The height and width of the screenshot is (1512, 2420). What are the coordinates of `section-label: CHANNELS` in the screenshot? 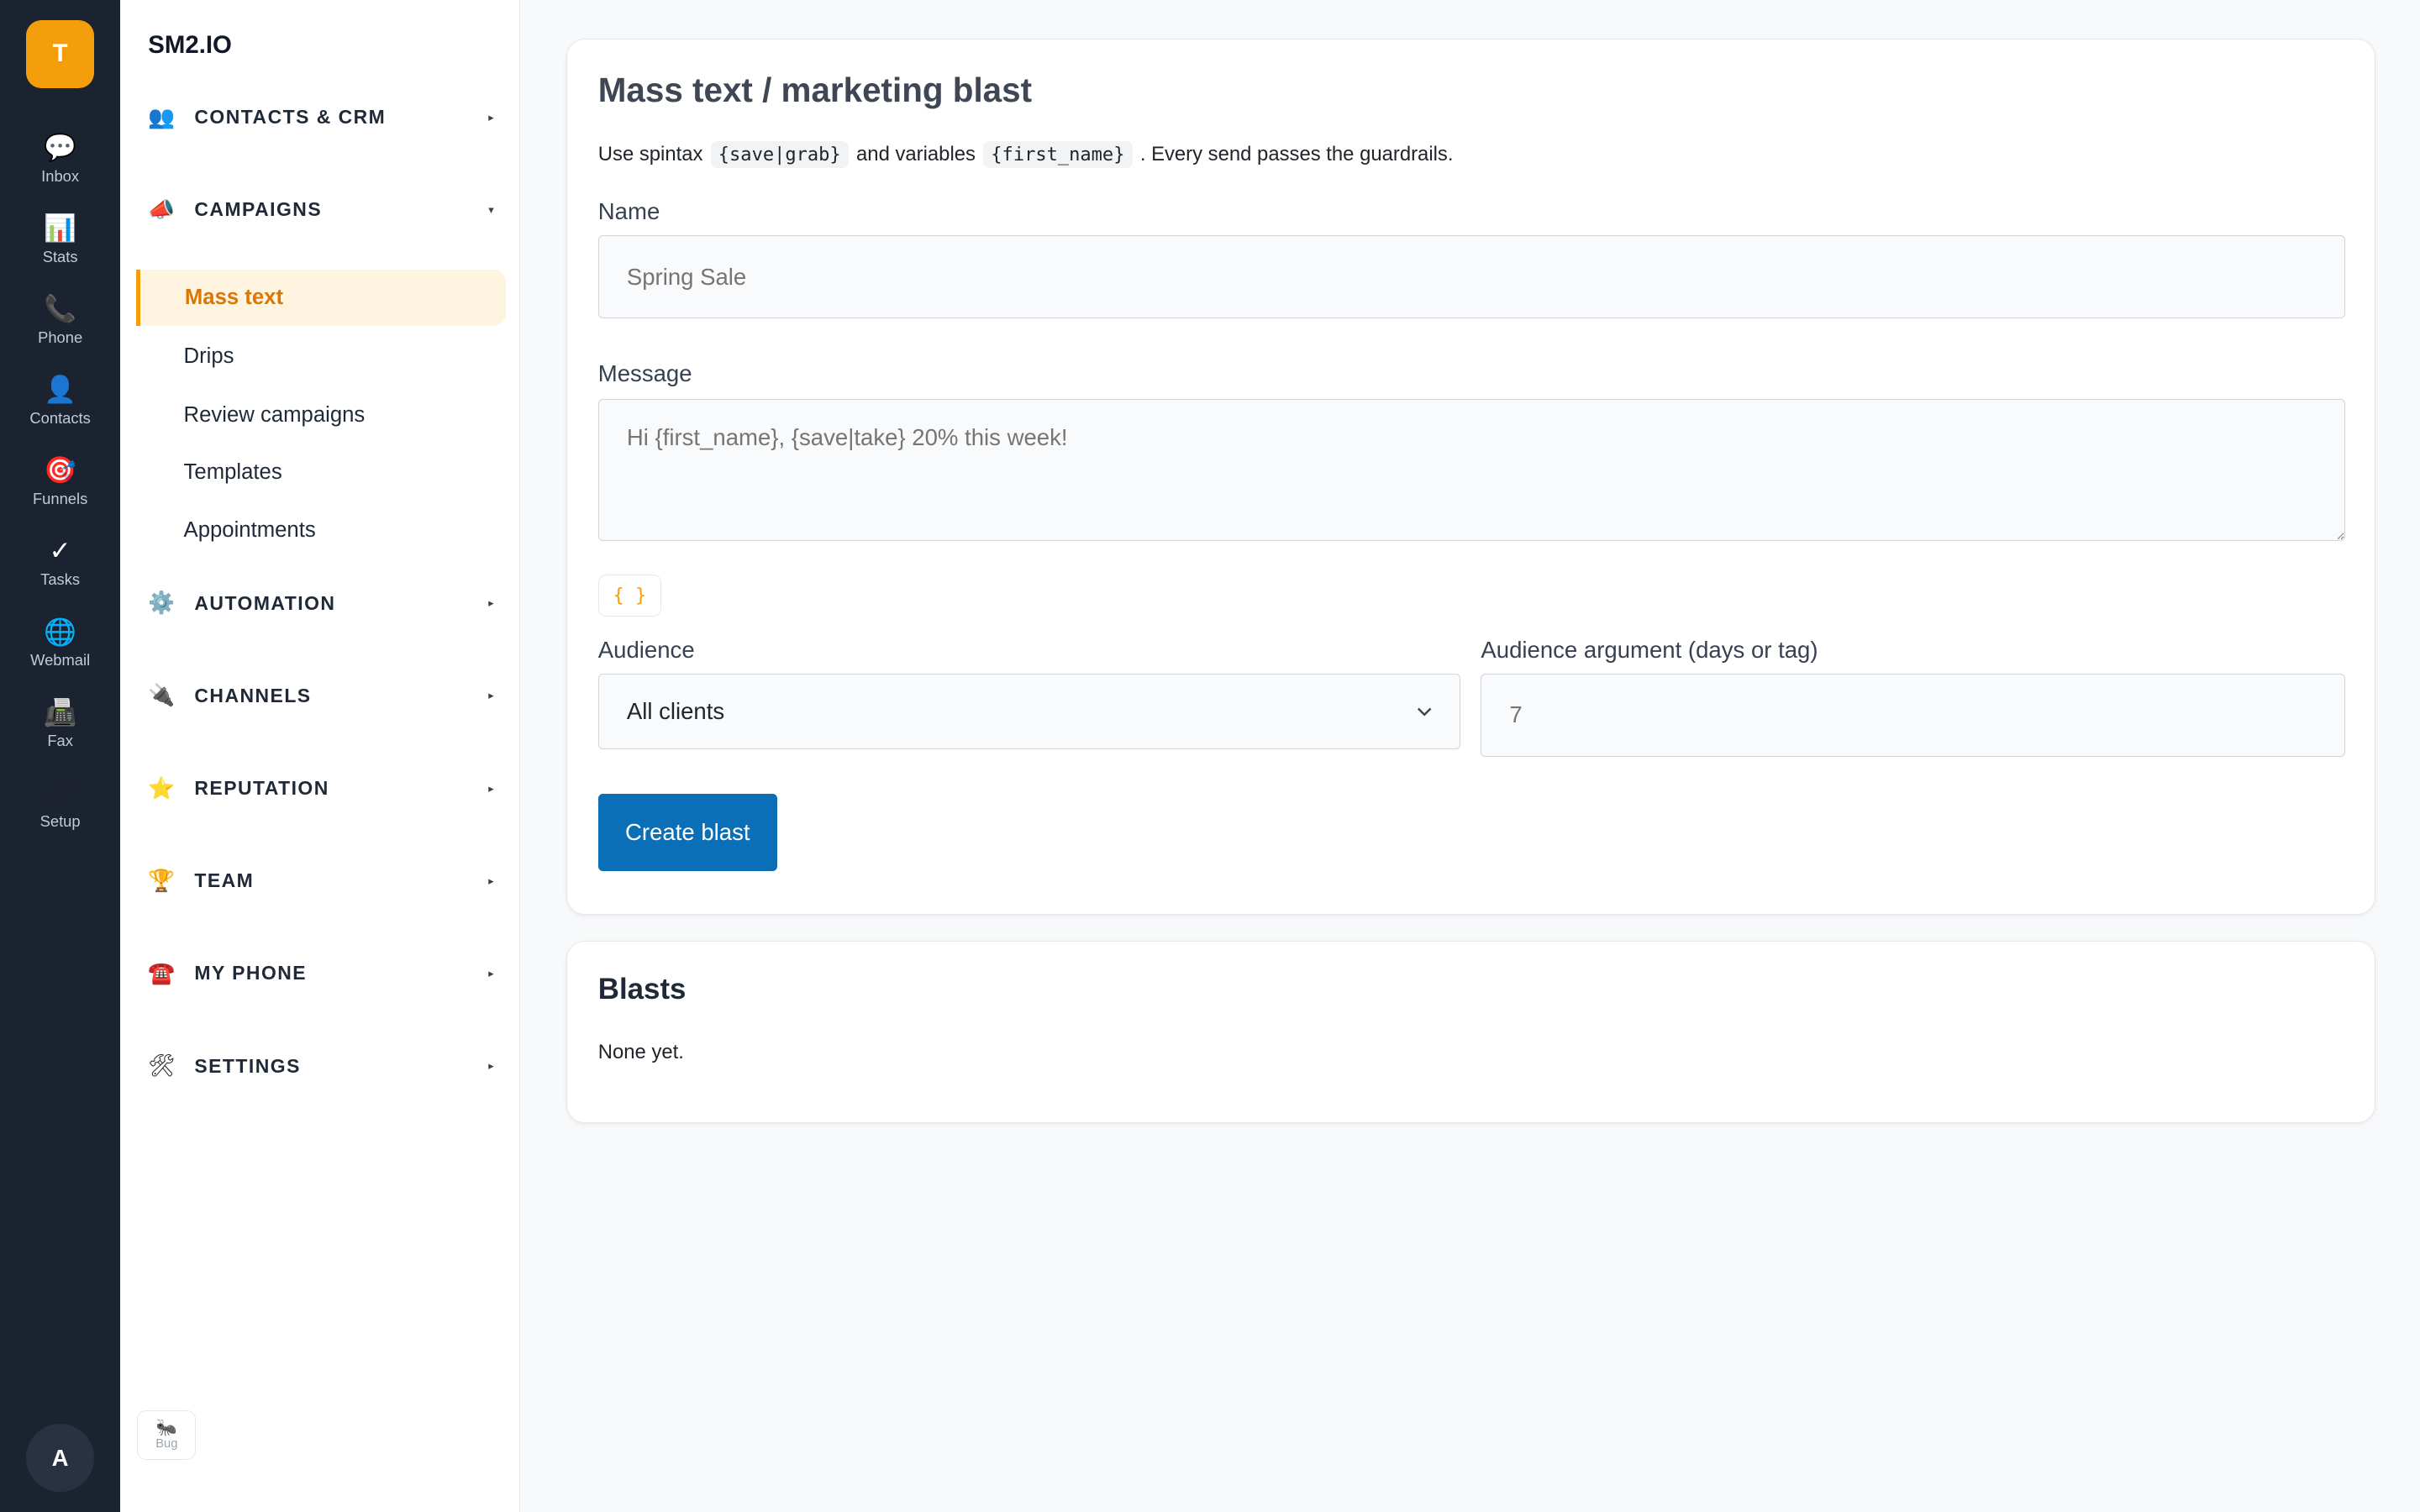 It's located at (253, 695).